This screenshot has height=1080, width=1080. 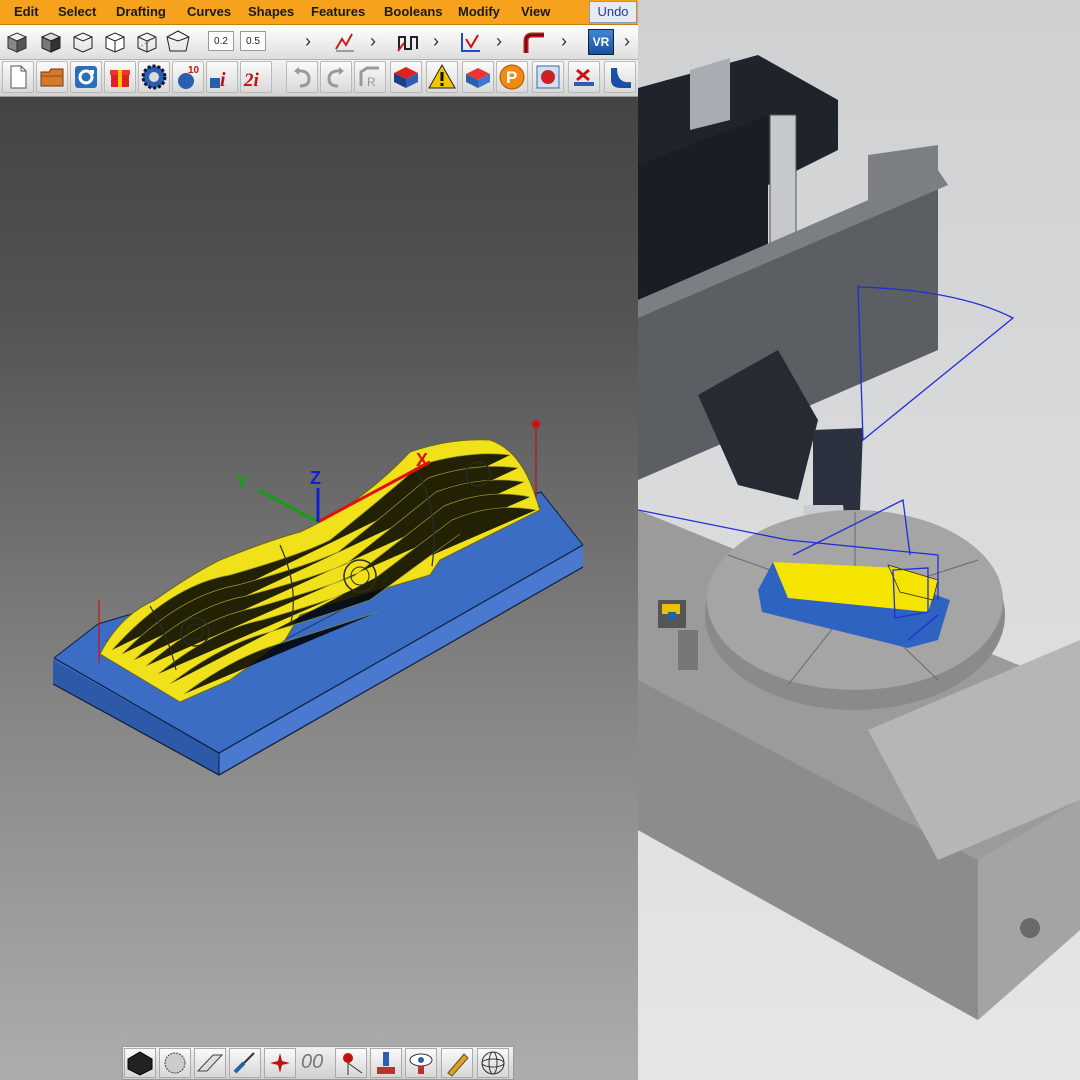 I want to click on menu-features: Features, so click(x=338, y=11).